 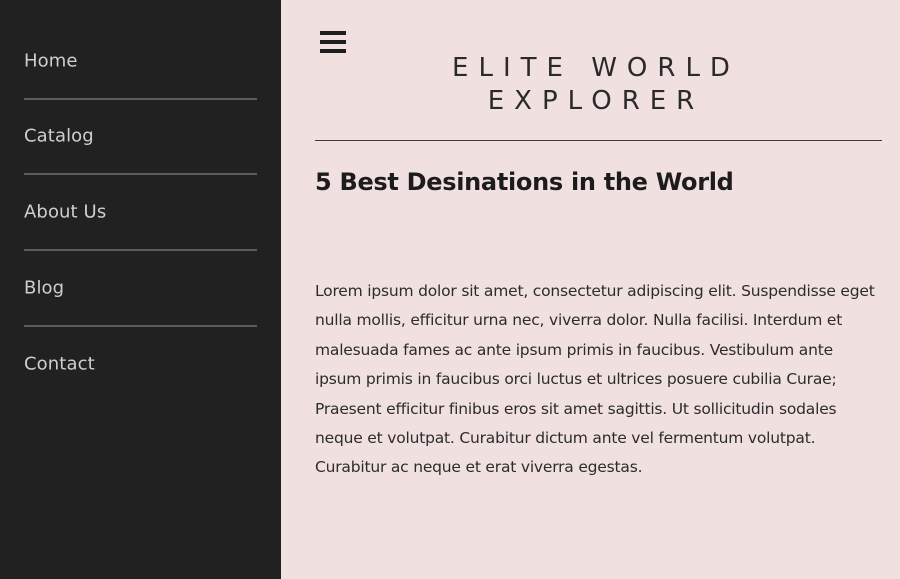 I want to click on site-title-line-1: ELITE WORLD, so click(x=596, y=68).